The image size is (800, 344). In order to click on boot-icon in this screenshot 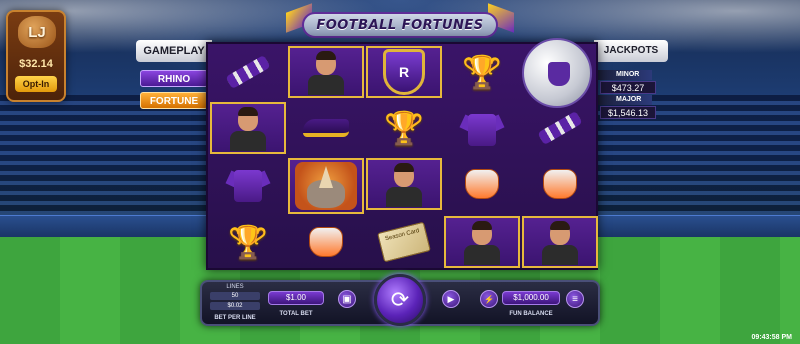, I will do `click(326, 128)`.